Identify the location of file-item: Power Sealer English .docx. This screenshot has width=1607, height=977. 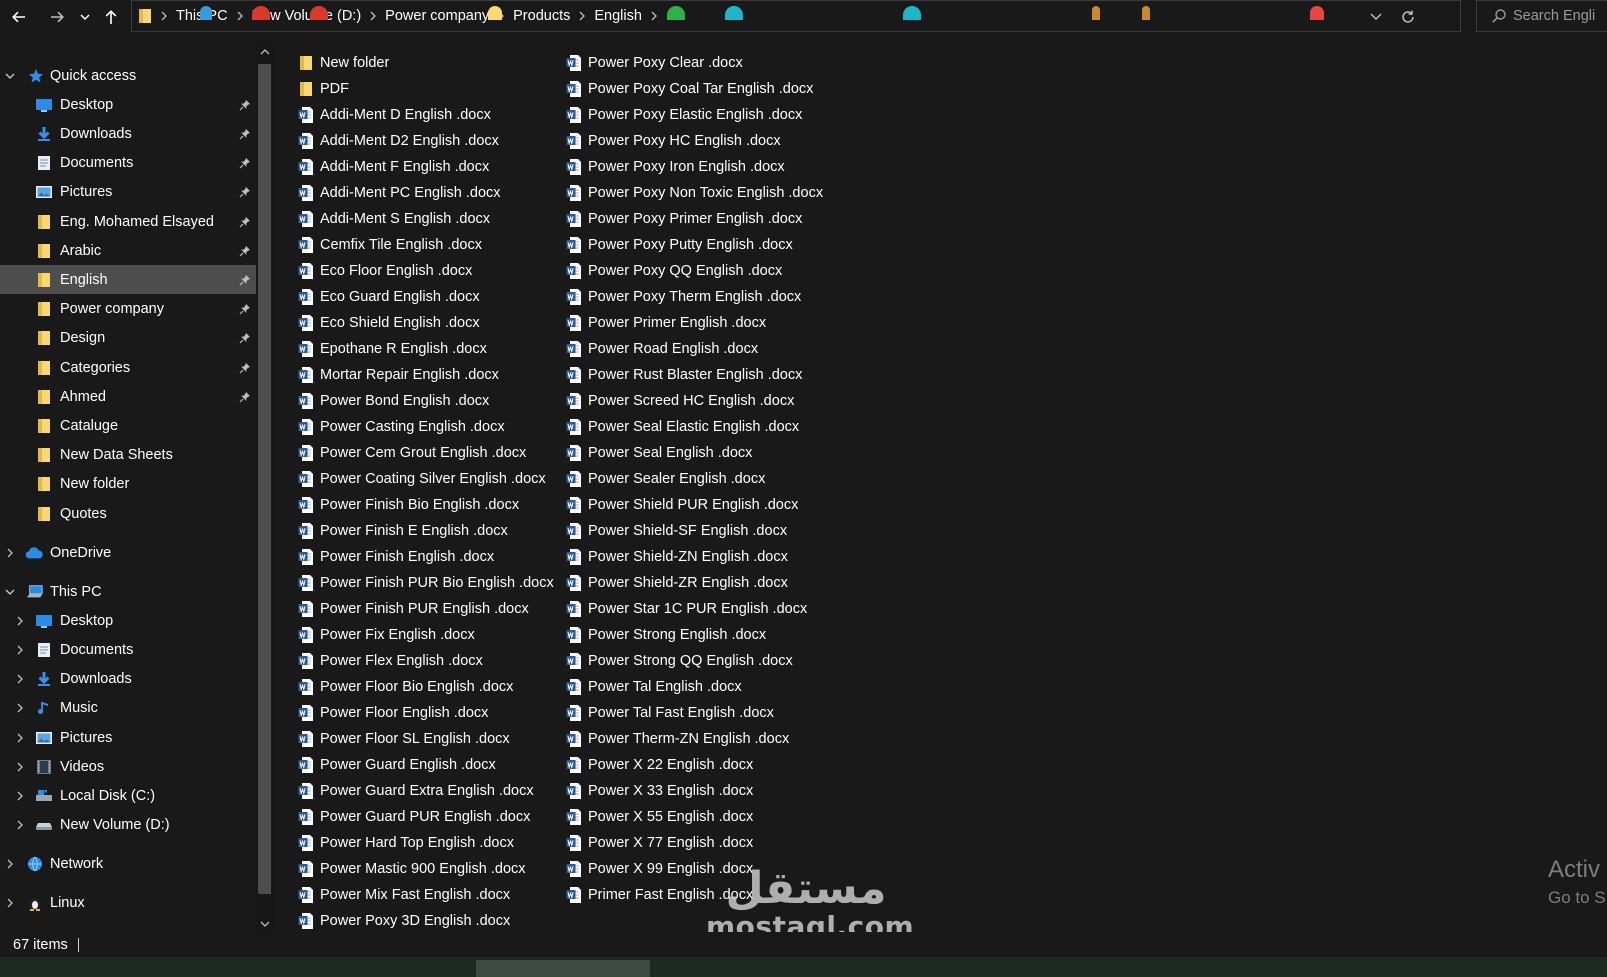
(665, 478).